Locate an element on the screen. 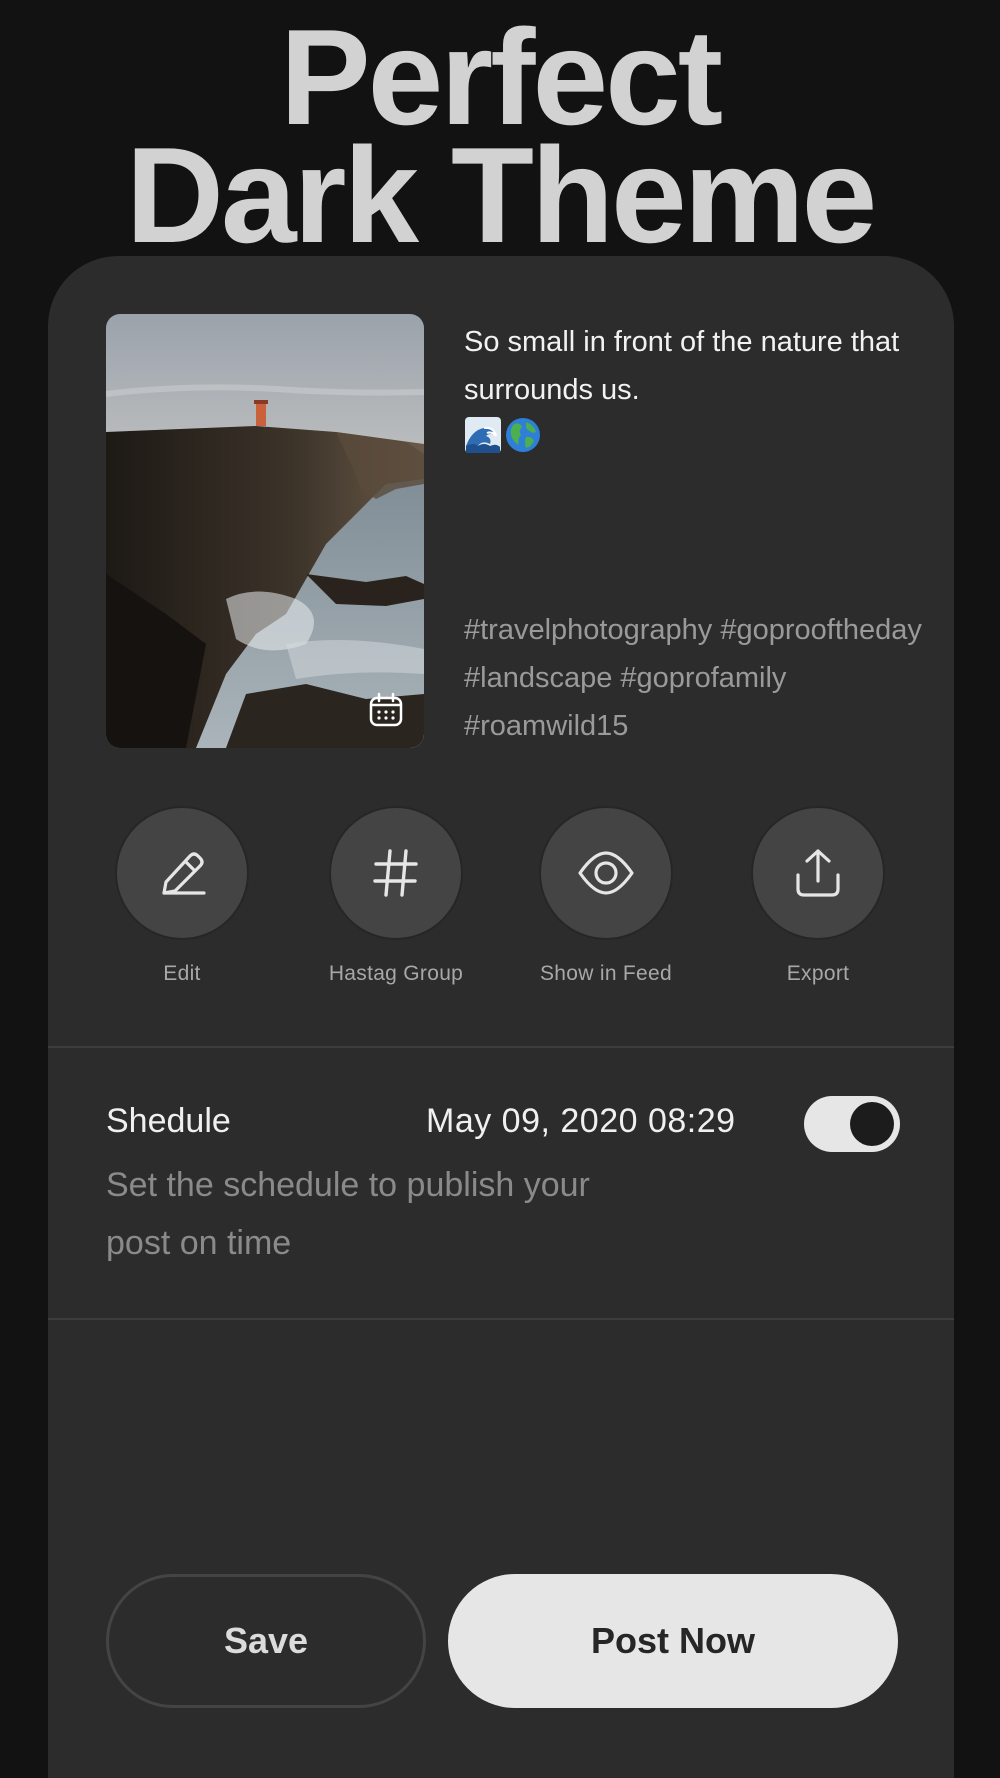 The image size is (1000, 1778). export-action: Export is located at coordinates (818, 896).